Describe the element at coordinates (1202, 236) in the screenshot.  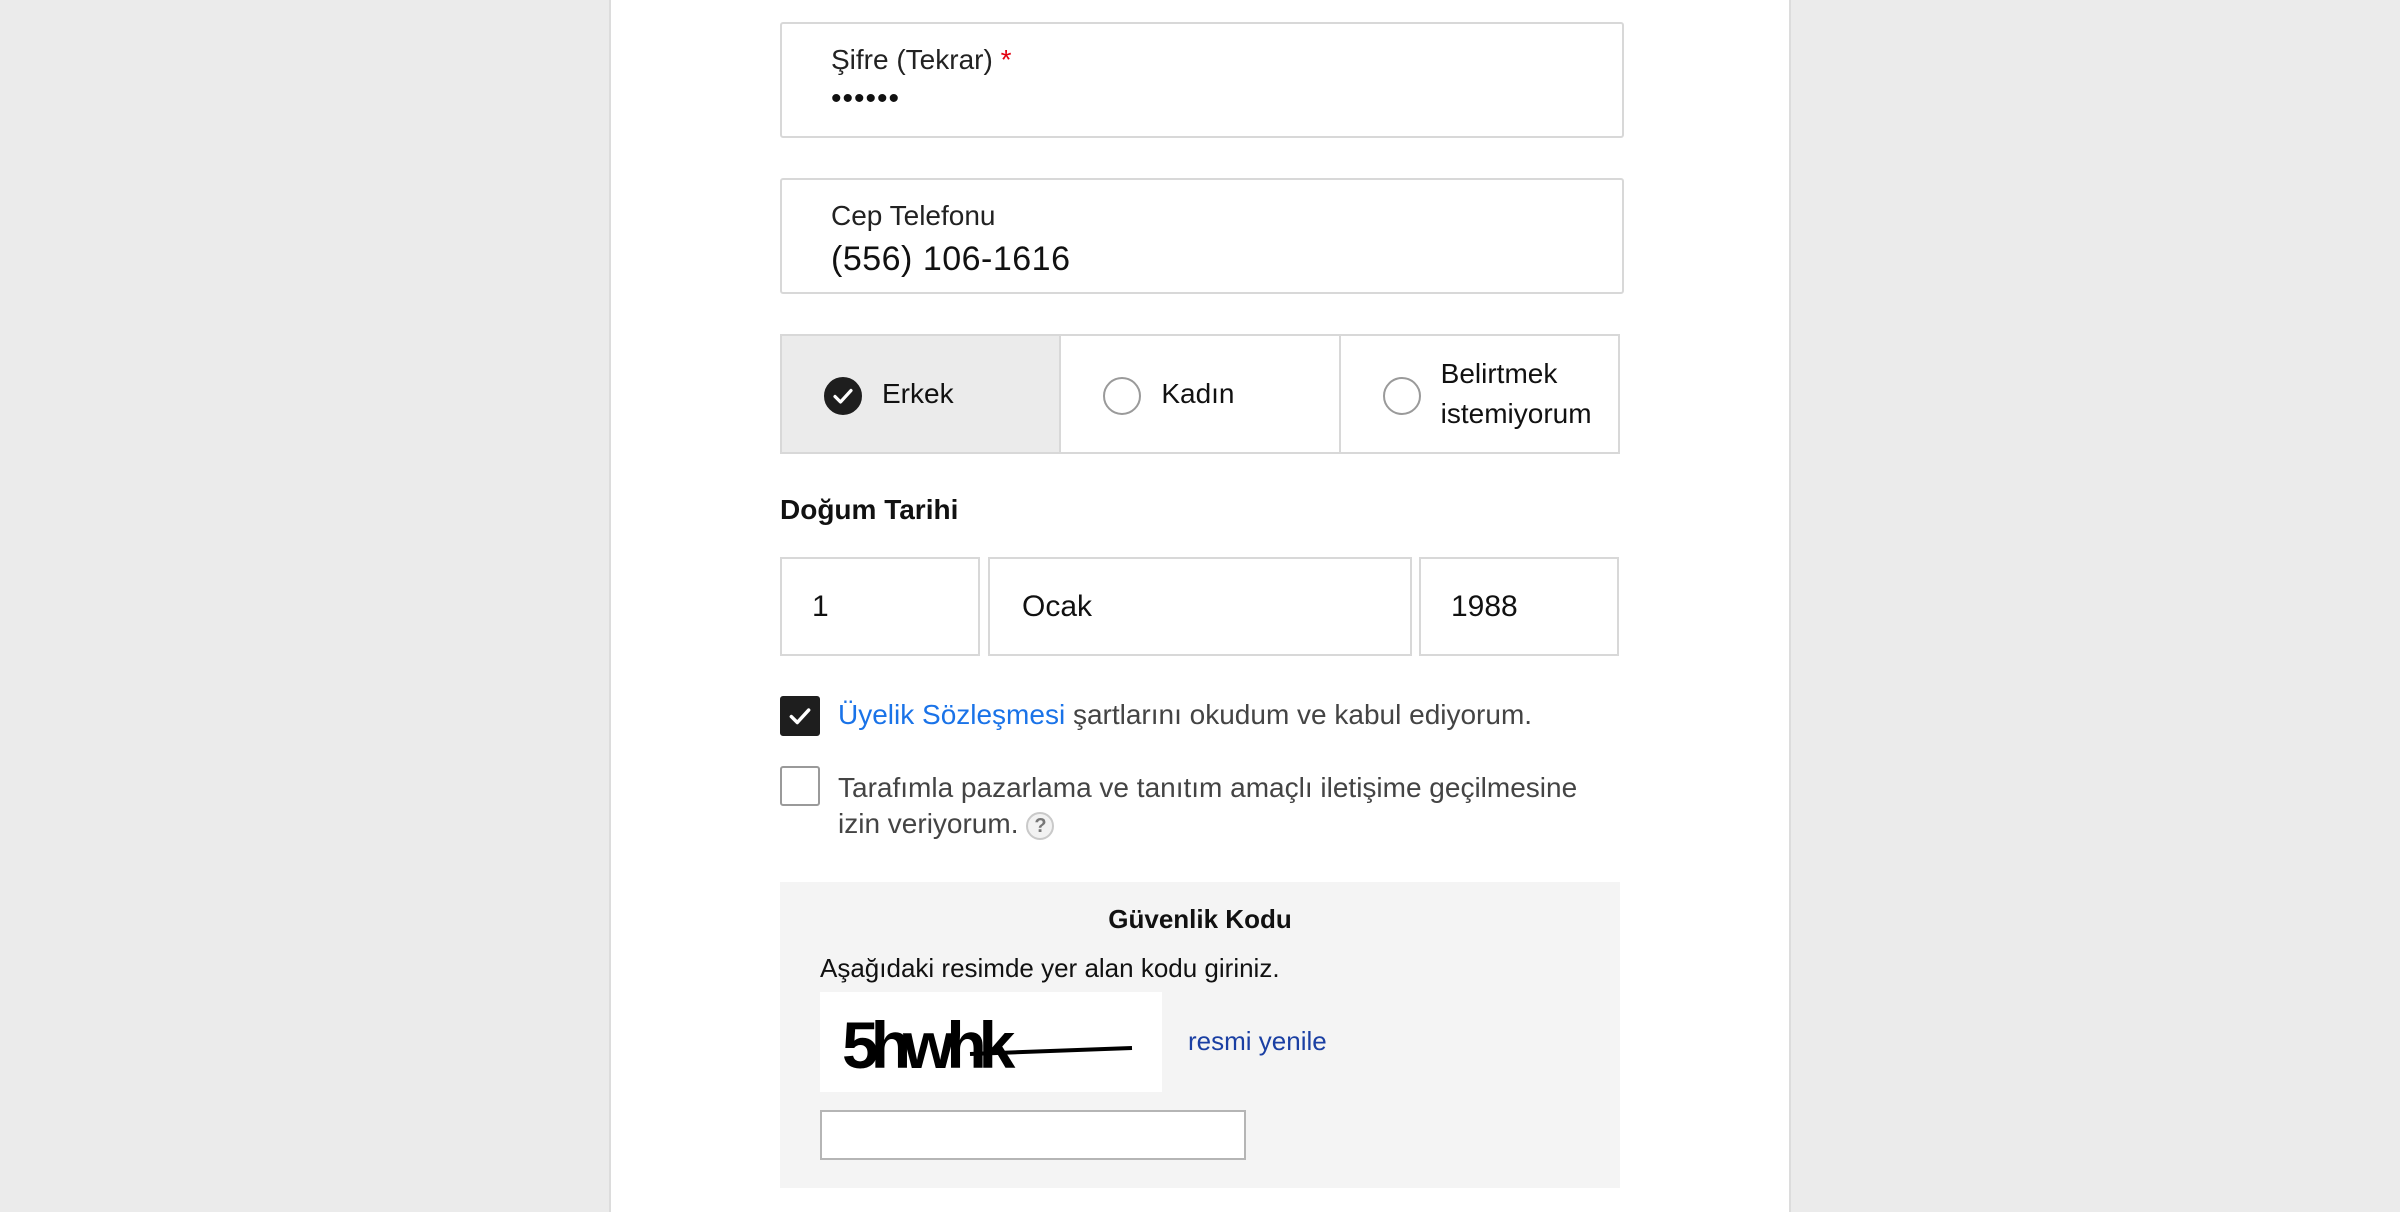
I see `phone-field: Cep Telefonu (556) 106-1616` at that location.